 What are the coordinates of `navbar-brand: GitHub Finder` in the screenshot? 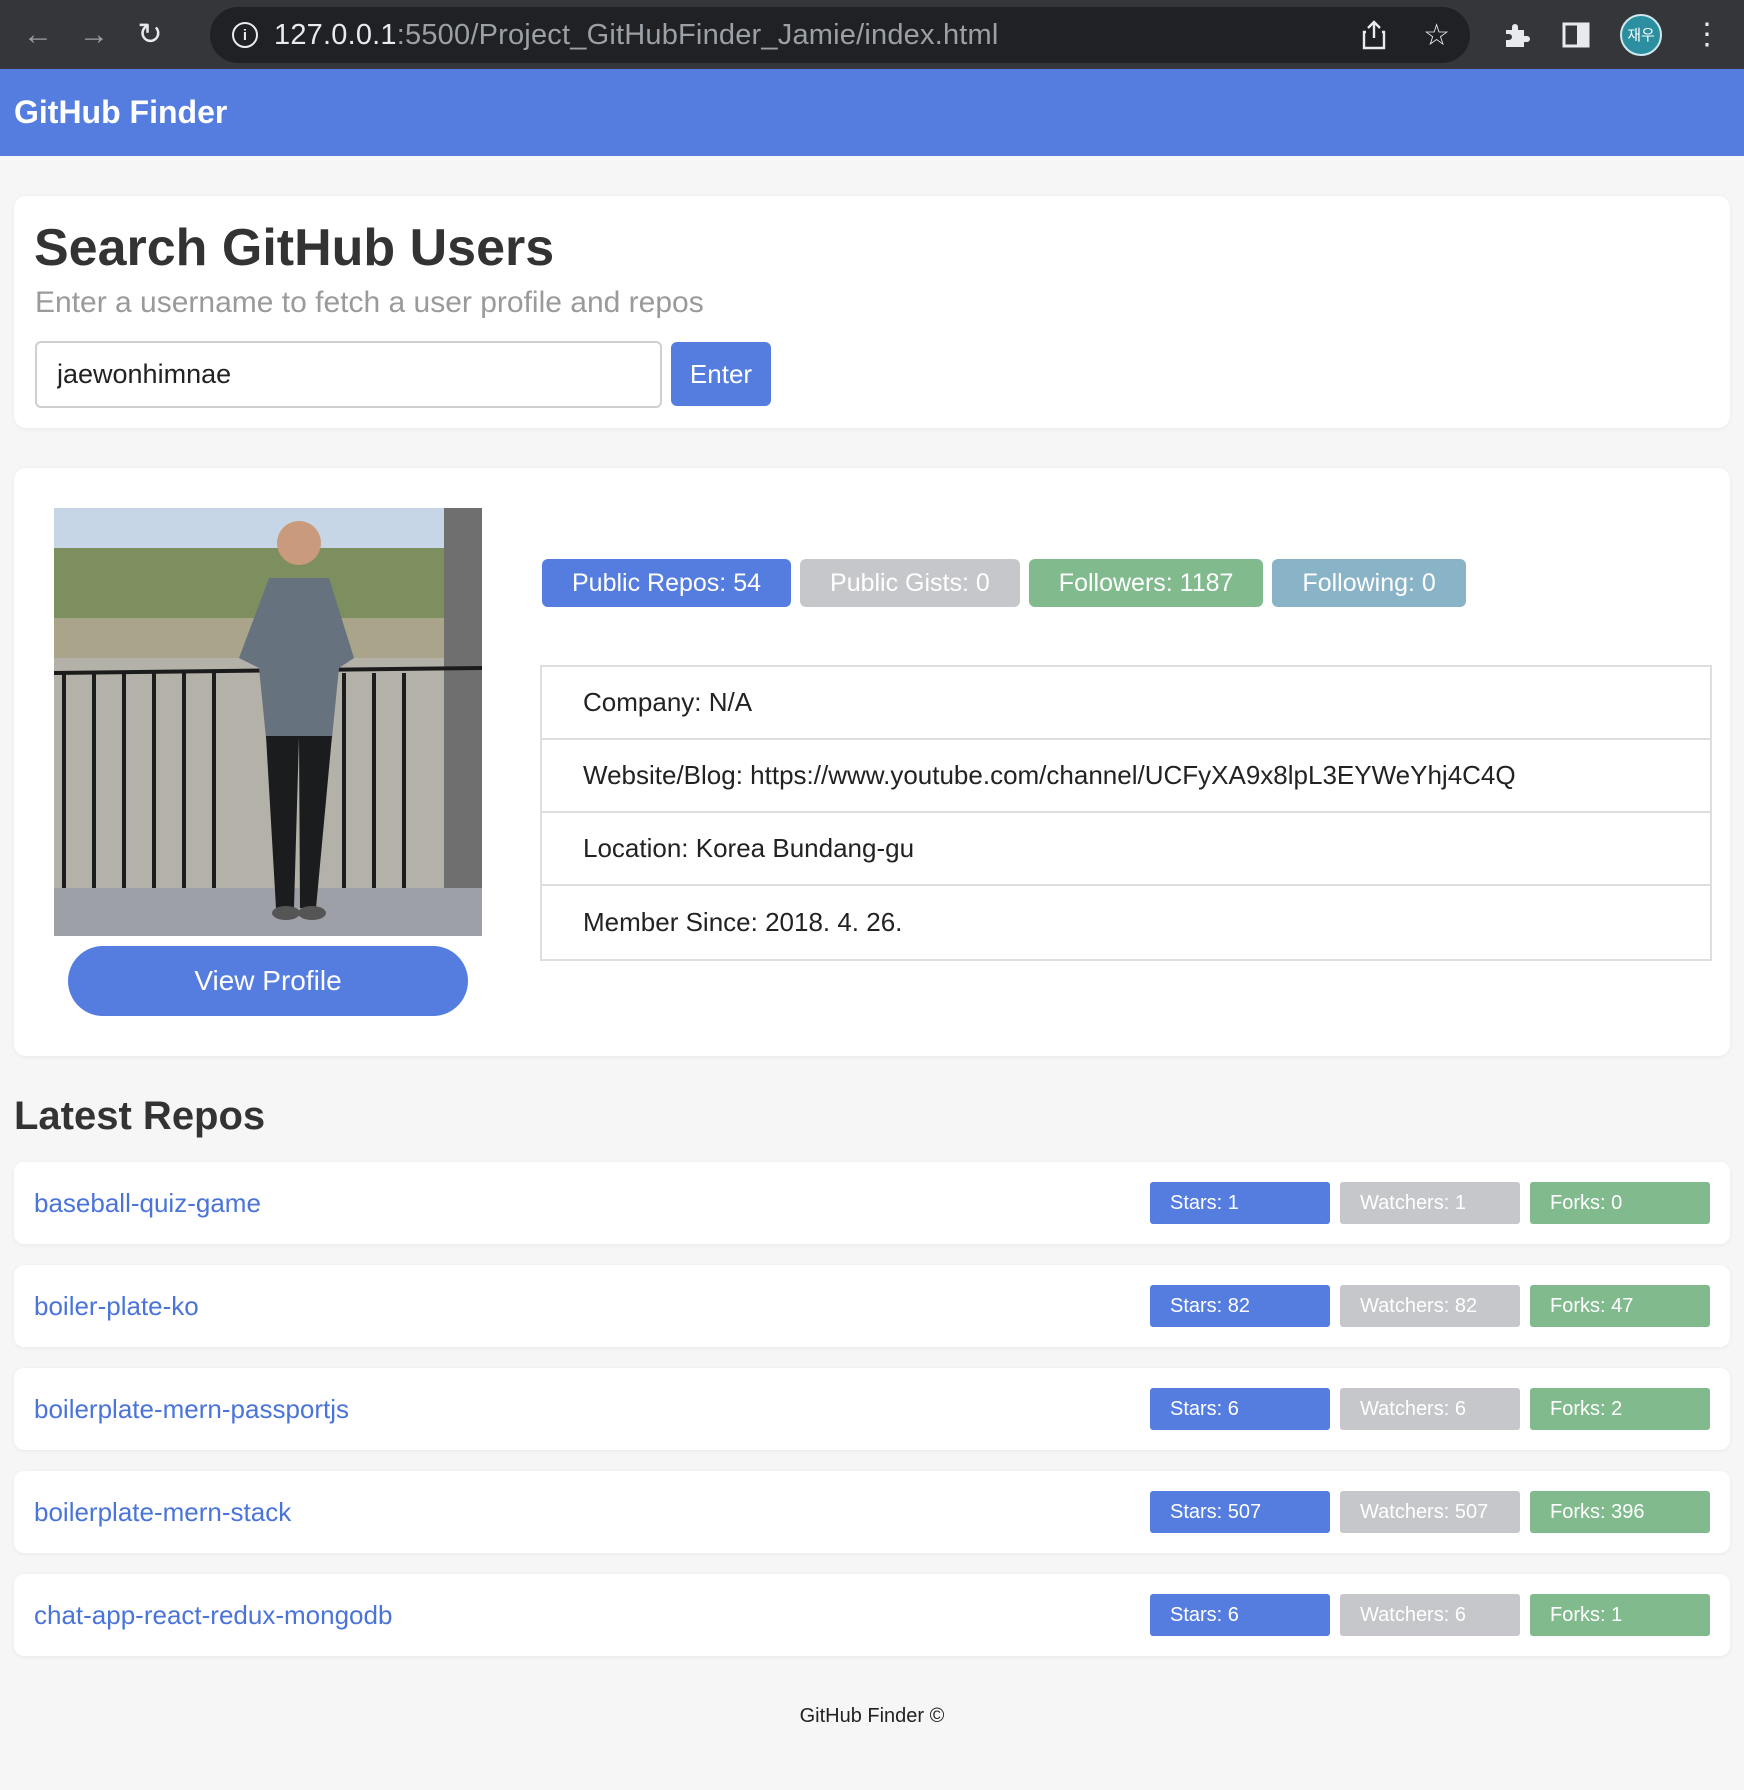 It's located at (120, 112).